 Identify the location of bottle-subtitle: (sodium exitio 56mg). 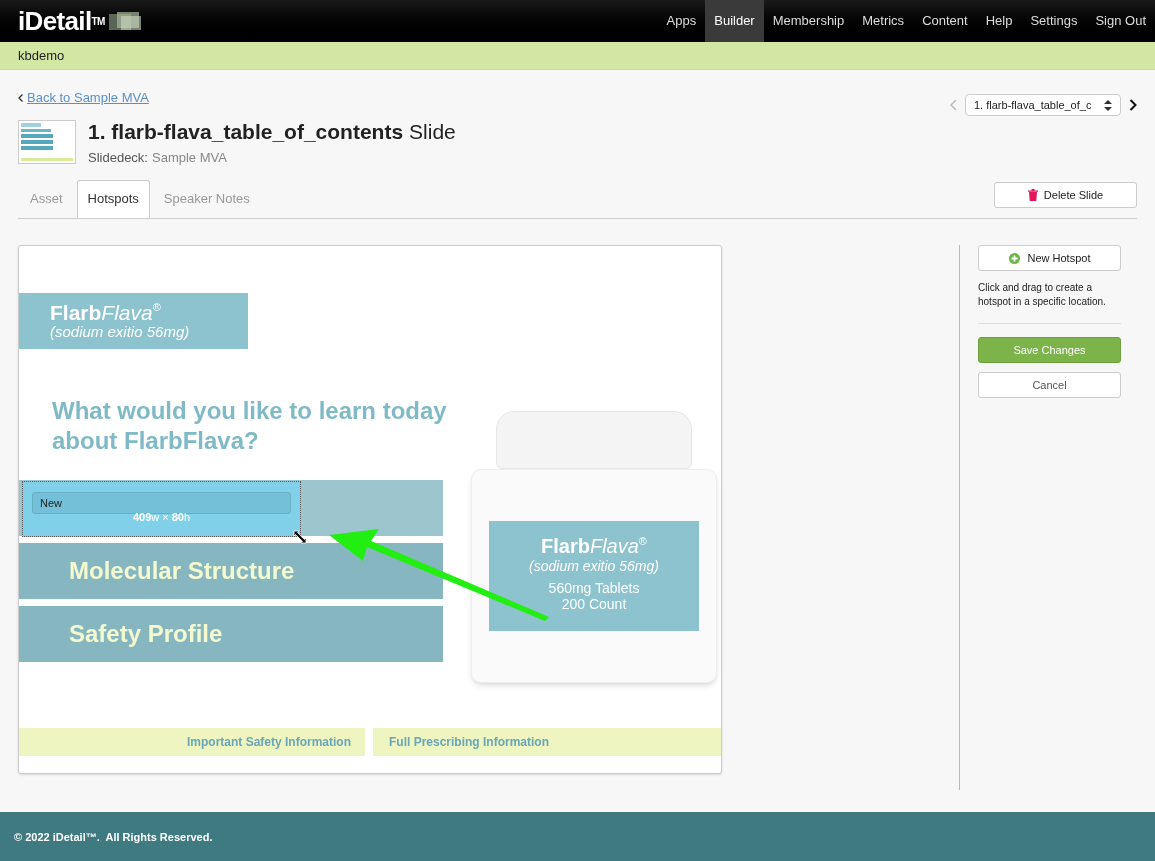
(594, 566).